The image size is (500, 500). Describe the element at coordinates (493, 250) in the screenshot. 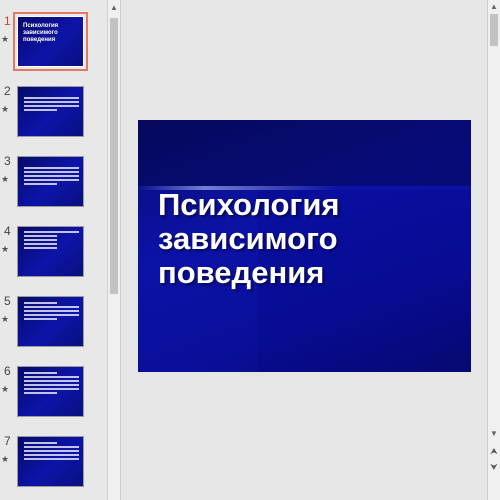

I see `editor-scrollbar: ▲ ▼ ⮝ ⮟` at that location.